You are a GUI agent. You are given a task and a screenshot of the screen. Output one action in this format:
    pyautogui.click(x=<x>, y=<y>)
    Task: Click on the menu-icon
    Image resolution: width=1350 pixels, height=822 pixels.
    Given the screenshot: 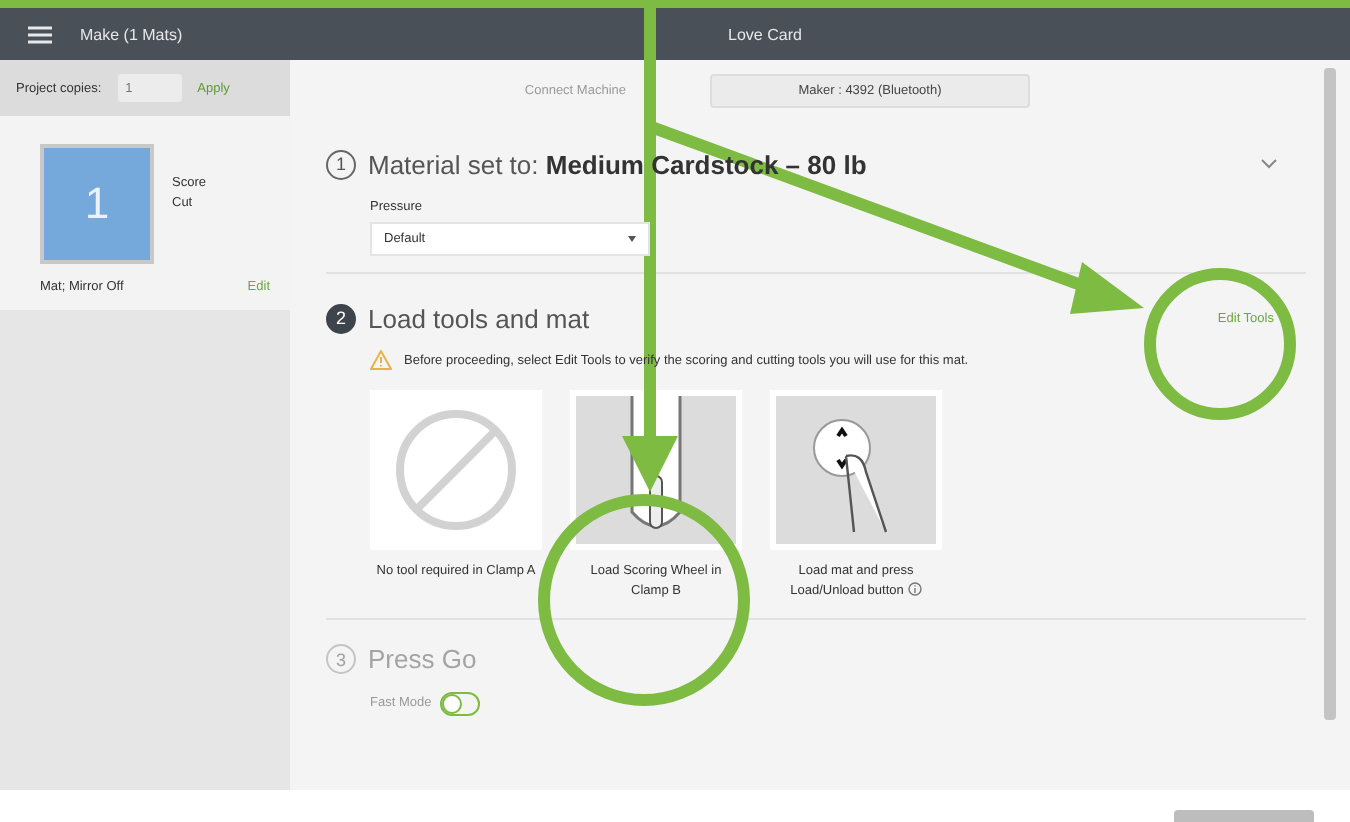 What is the action you would take?
    pyautogui.click(x=40, y=34)
    